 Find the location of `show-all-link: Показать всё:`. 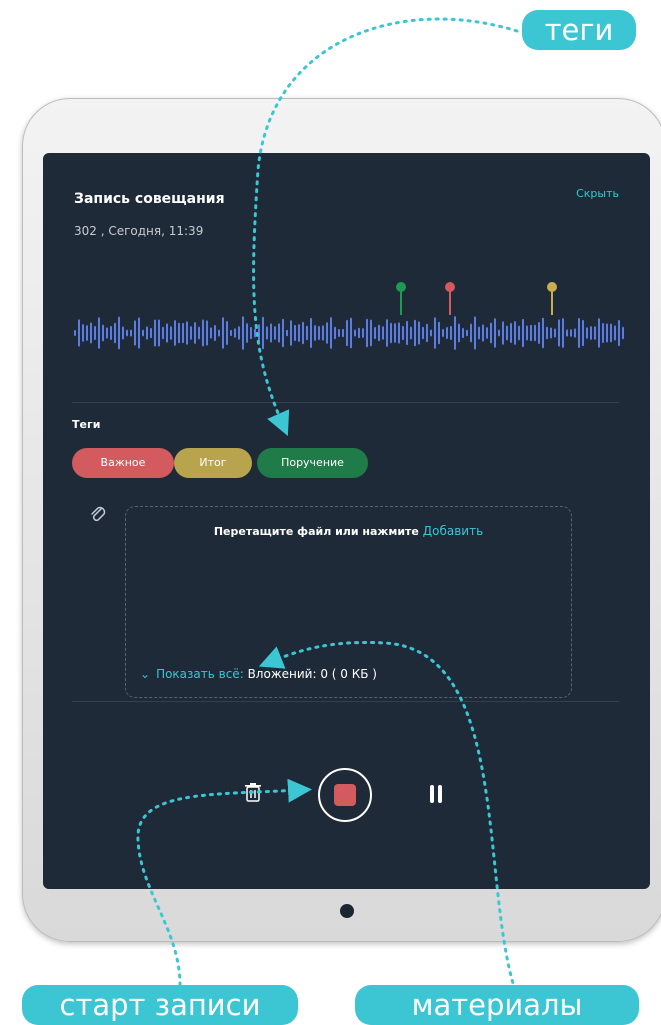

show-all-link: Показать всё: is located at coordinates (200, 674).